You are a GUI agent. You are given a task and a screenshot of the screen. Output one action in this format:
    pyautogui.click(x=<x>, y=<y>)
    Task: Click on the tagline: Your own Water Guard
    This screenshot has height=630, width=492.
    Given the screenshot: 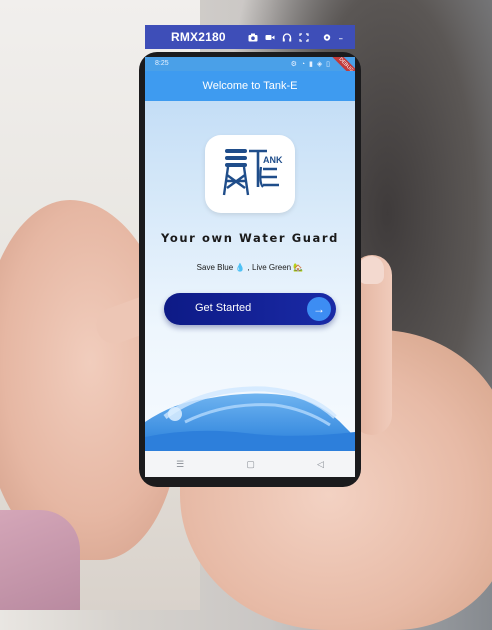 What is the action you would take?
    pyautogui.click(x=250, y=238)
    